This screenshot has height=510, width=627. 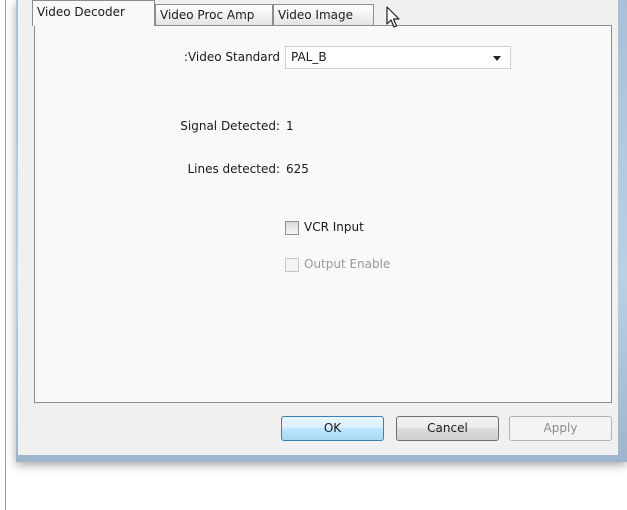 I want to click on vcr-input-label: VCR Input, so click(x=334, y=227).